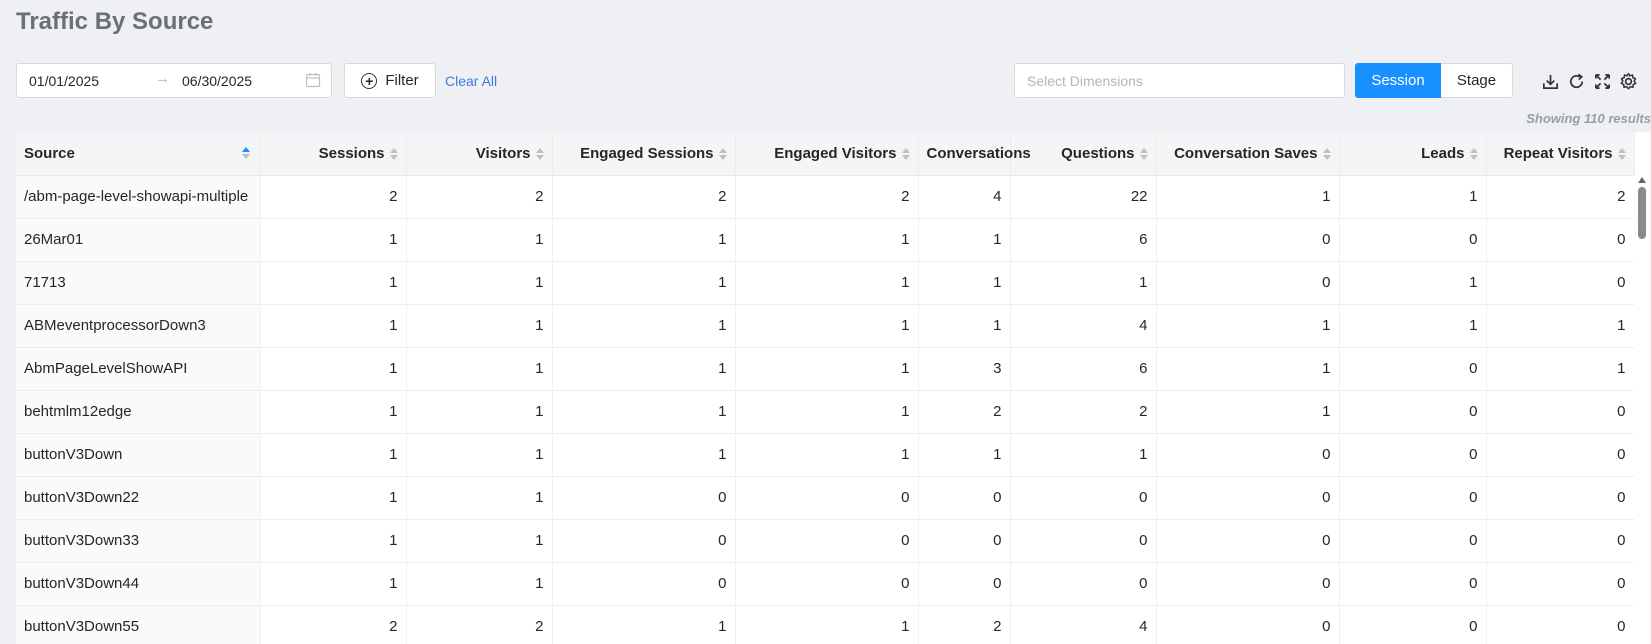 Image resolution: width=1651 pixels, height=644 pixels. Describe the element at coordinates (1179, 80) in the screenshot. I see `select-dimensions-input` at that location.